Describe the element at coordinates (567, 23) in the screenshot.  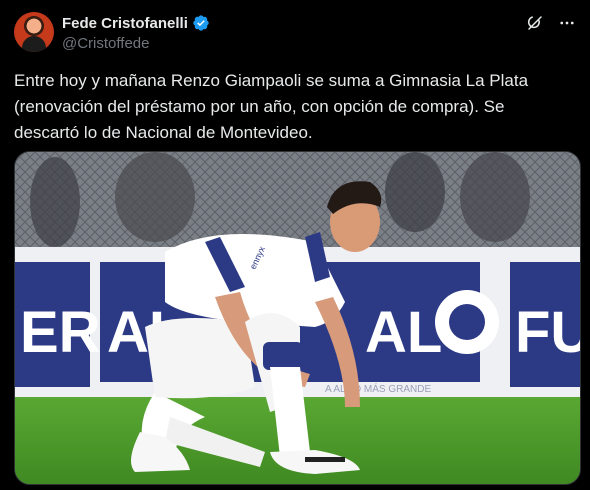
I see `more-icon` at that location.